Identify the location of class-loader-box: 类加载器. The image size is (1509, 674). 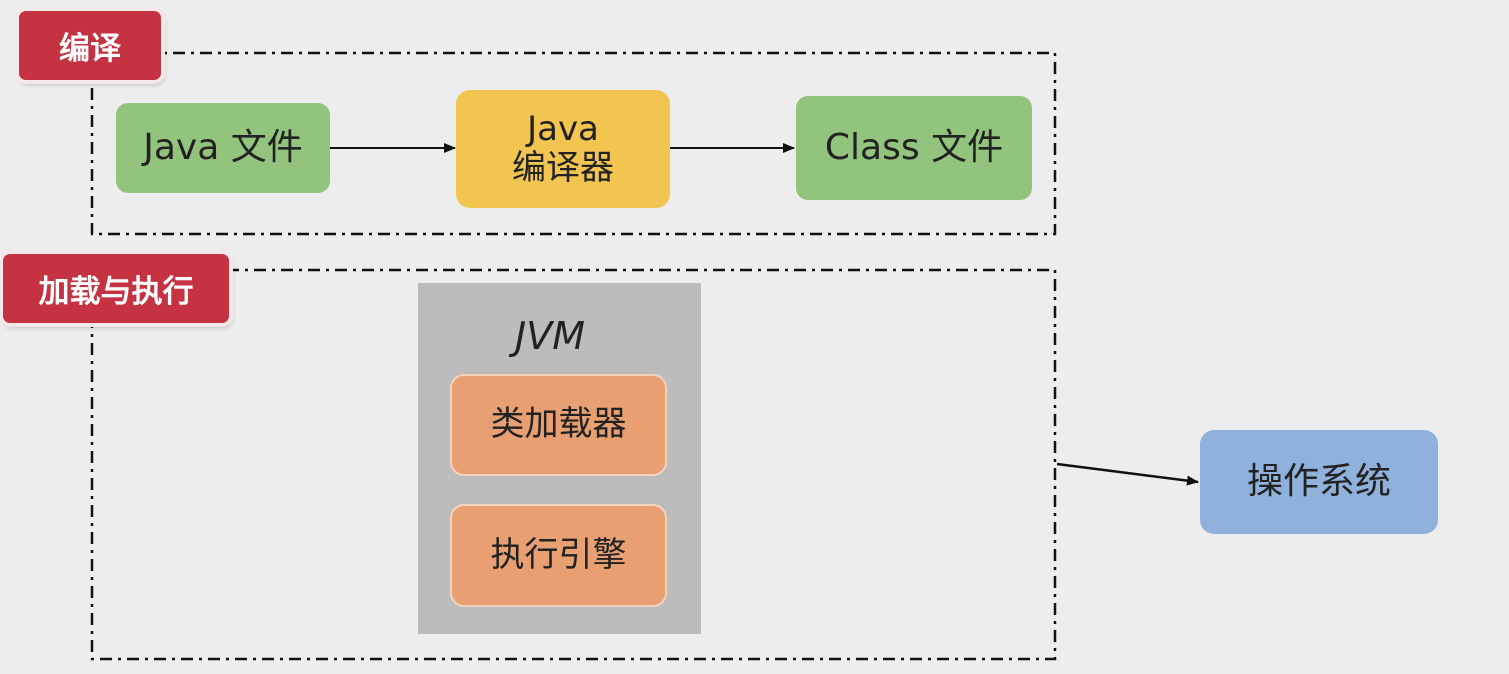
(558, 425).